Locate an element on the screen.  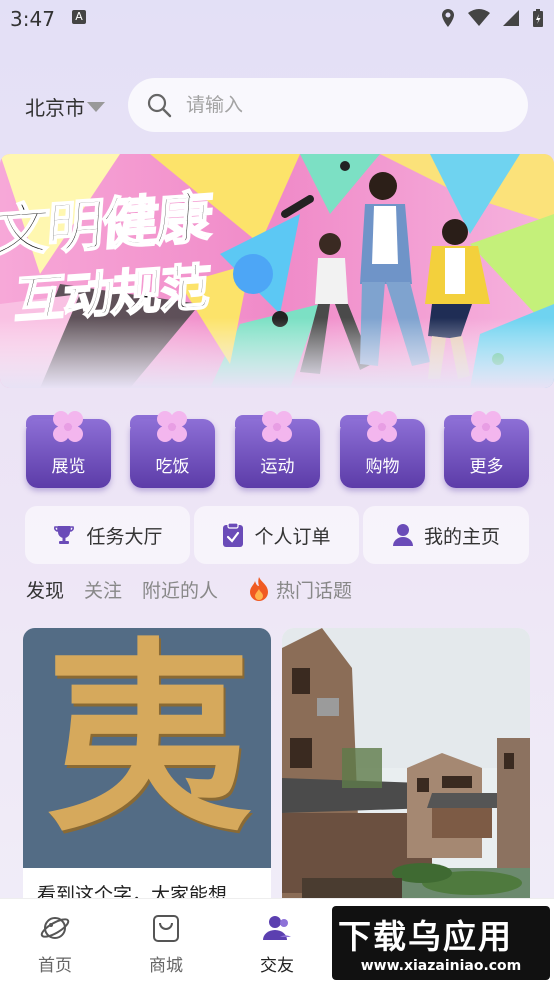
my-homepage-button: 我的主页 is located at coordinates (446, 535).